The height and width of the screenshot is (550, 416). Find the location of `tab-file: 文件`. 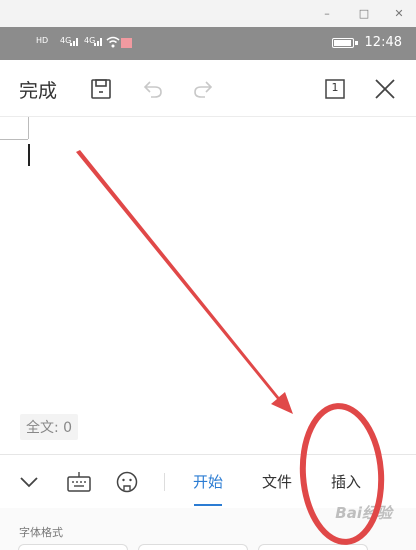

tab-file: 文件 is located at coordinates (277, 481).